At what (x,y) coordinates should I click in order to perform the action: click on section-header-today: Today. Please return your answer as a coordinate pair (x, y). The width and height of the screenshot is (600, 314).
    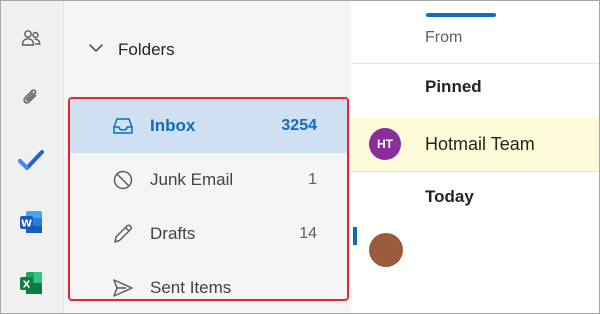
    Looking at the image, I should click on (449, 196).